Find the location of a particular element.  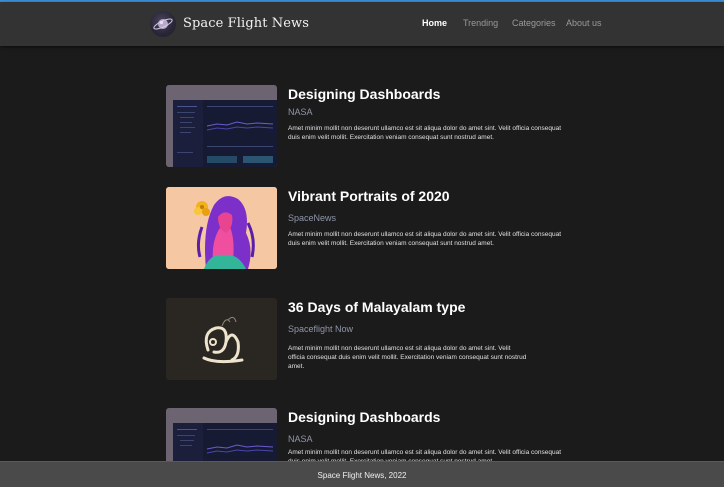

nav-categories: Categories is located at coordinates (534, 23).